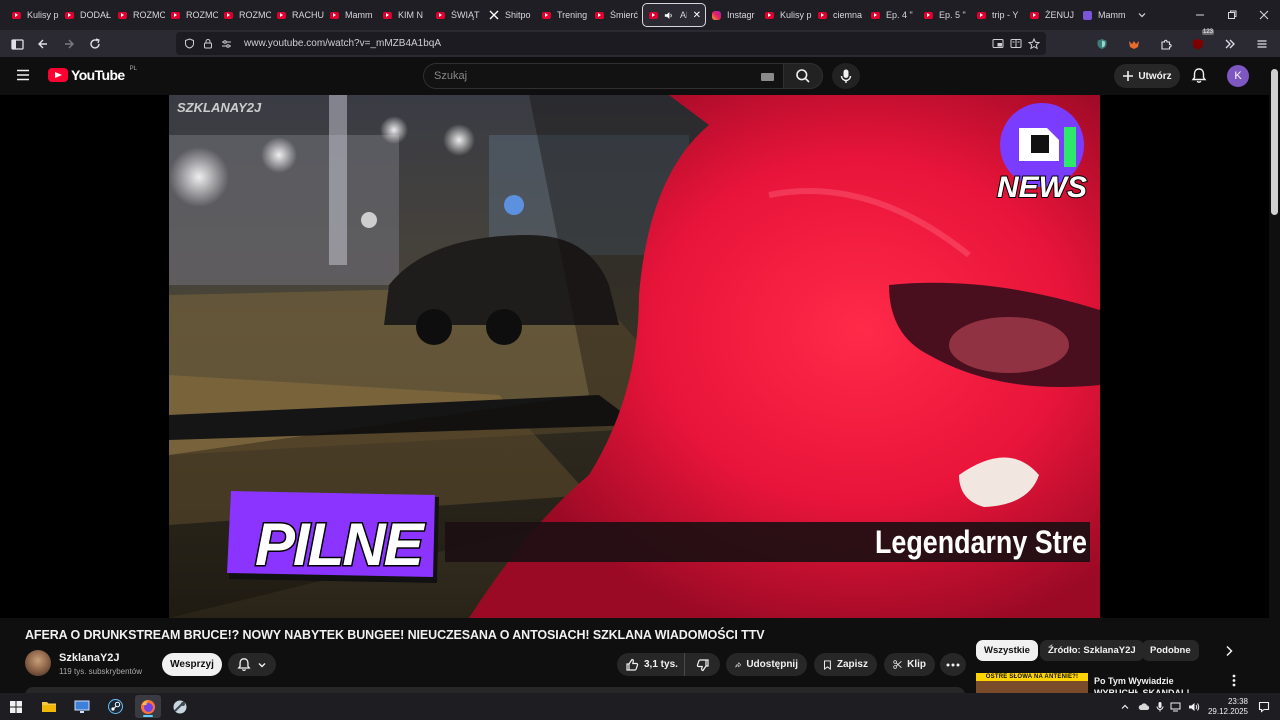 This screenshot has width=1280, height=720. I want to click on clip-button: Klip, so click(909, 664).